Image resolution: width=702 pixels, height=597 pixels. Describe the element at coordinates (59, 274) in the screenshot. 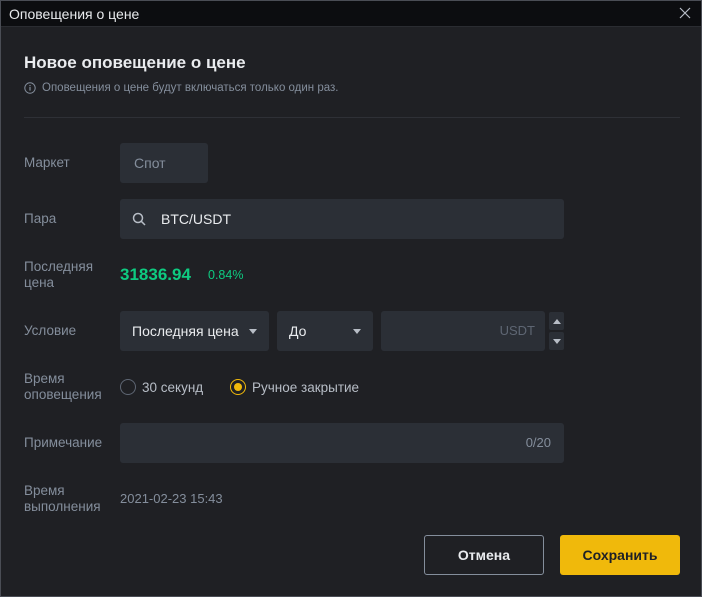

I see `last-price-label: Последняя цена` at that location.